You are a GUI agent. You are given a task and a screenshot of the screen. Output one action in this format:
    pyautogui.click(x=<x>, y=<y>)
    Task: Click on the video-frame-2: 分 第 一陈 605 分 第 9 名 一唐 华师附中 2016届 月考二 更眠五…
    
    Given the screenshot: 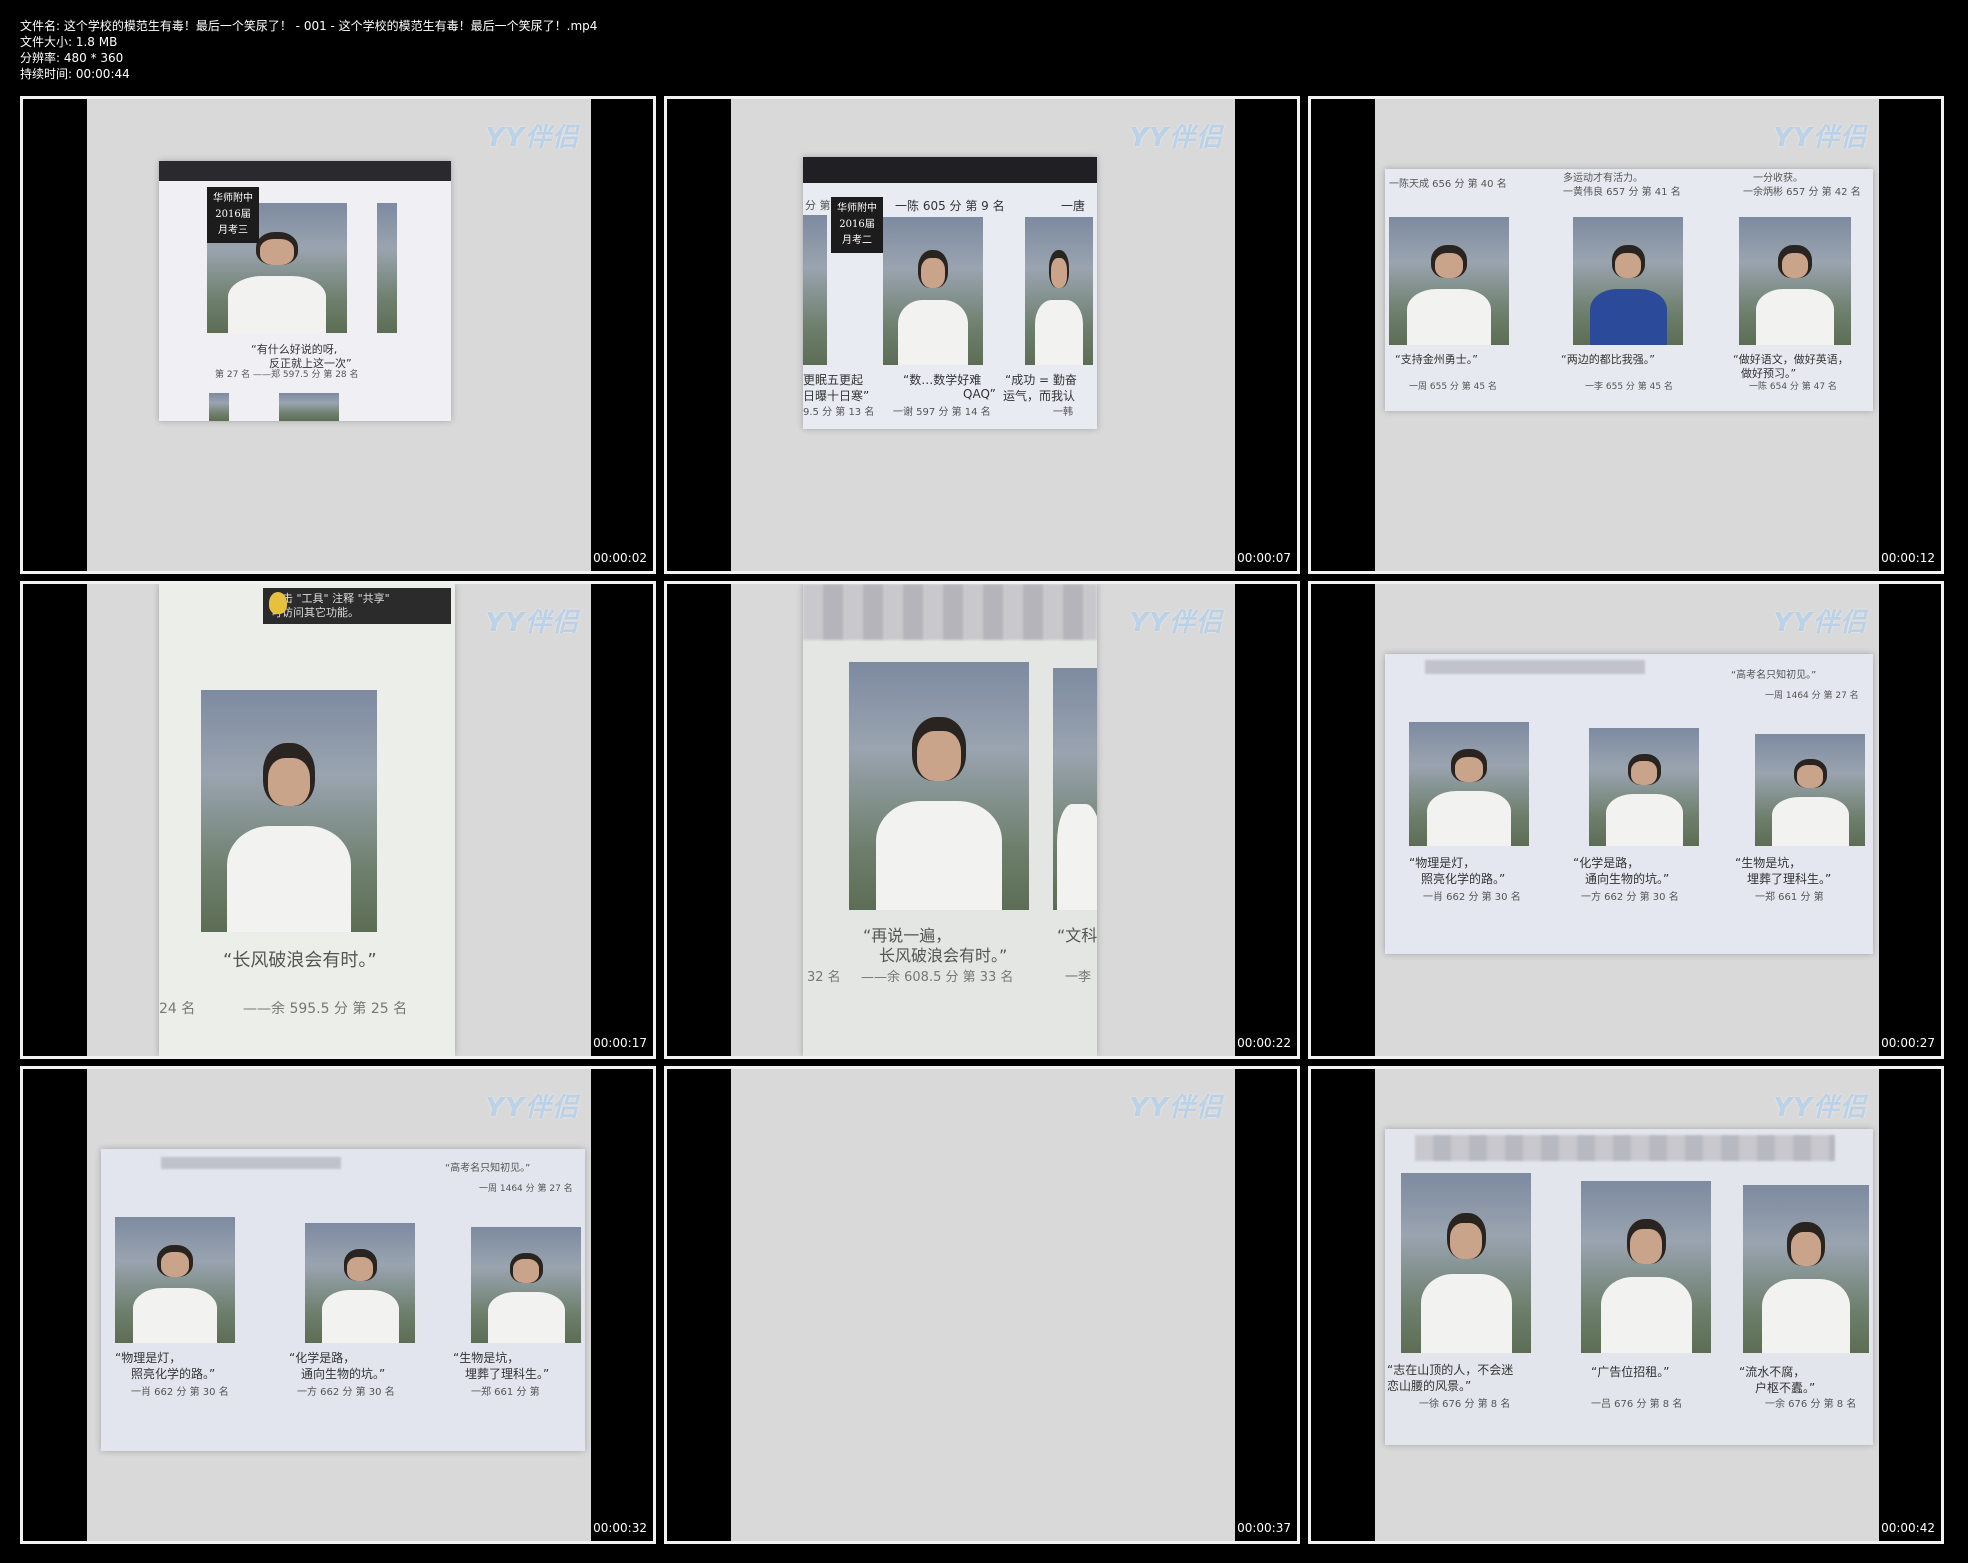 What is the action you would take?
    pyautogui.click(x=982, y=335)
    